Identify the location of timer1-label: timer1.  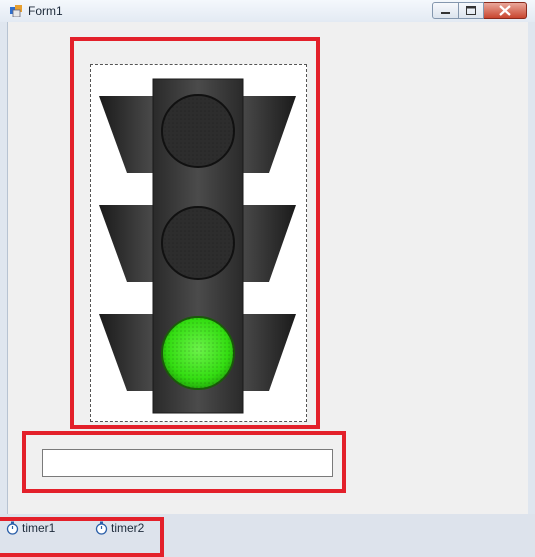
(39, 528).